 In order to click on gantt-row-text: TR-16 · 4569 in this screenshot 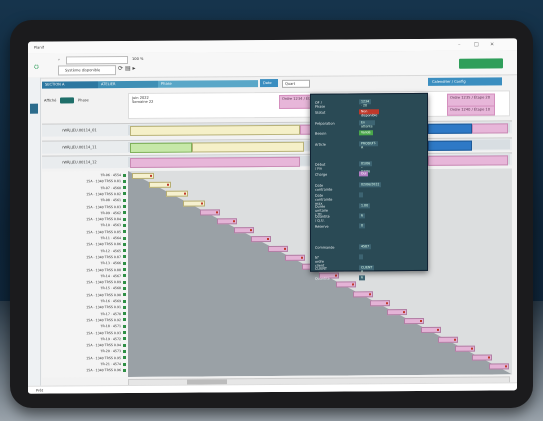, I will do `click(110, 301)`.